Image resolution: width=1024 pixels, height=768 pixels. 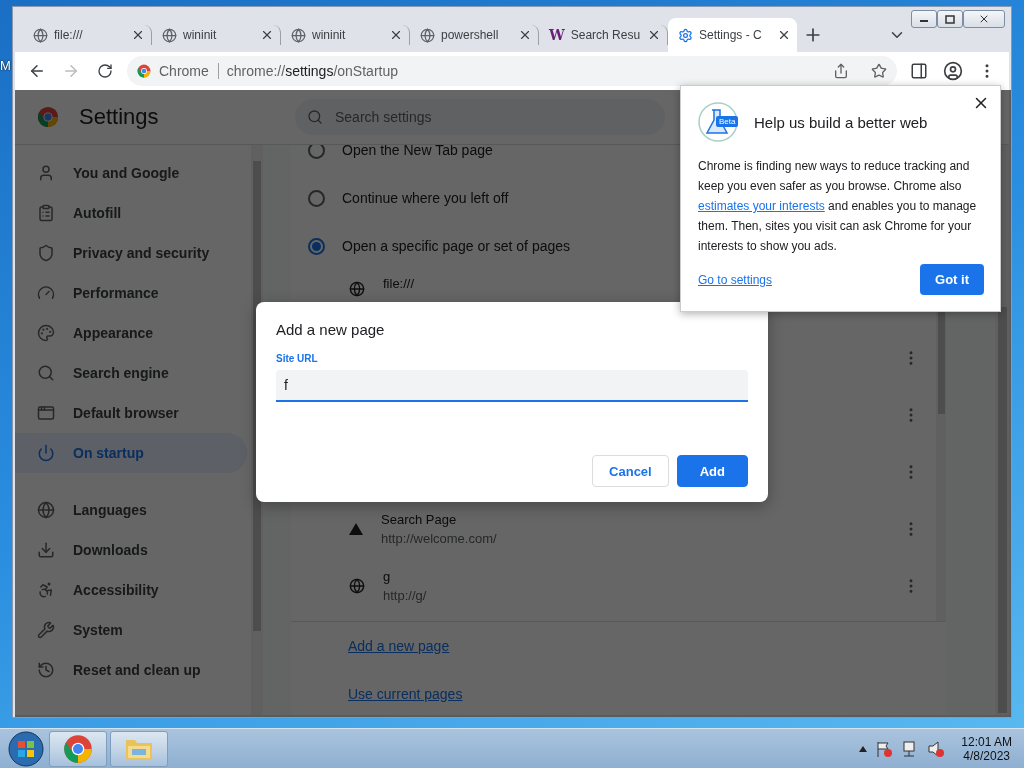 I want to click on side-panel-icon, so click(x=919, y=71).